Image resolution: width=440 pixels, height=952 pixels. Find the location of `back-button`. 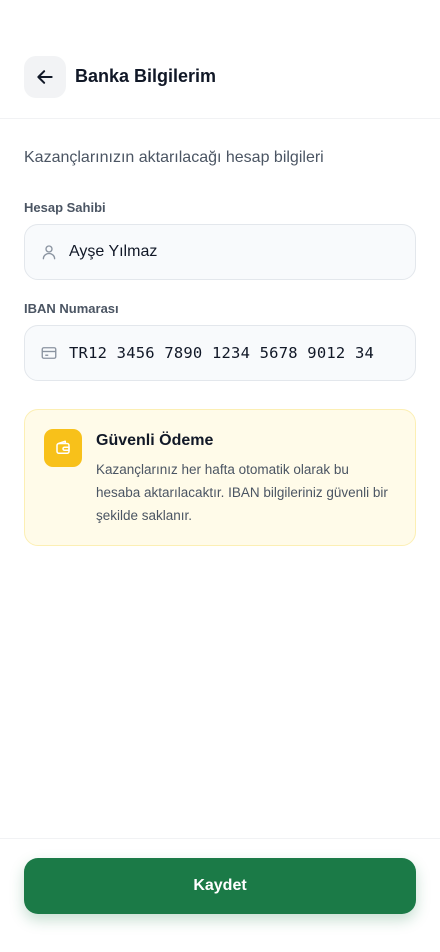

back-button is located at coordinates (45, 77).